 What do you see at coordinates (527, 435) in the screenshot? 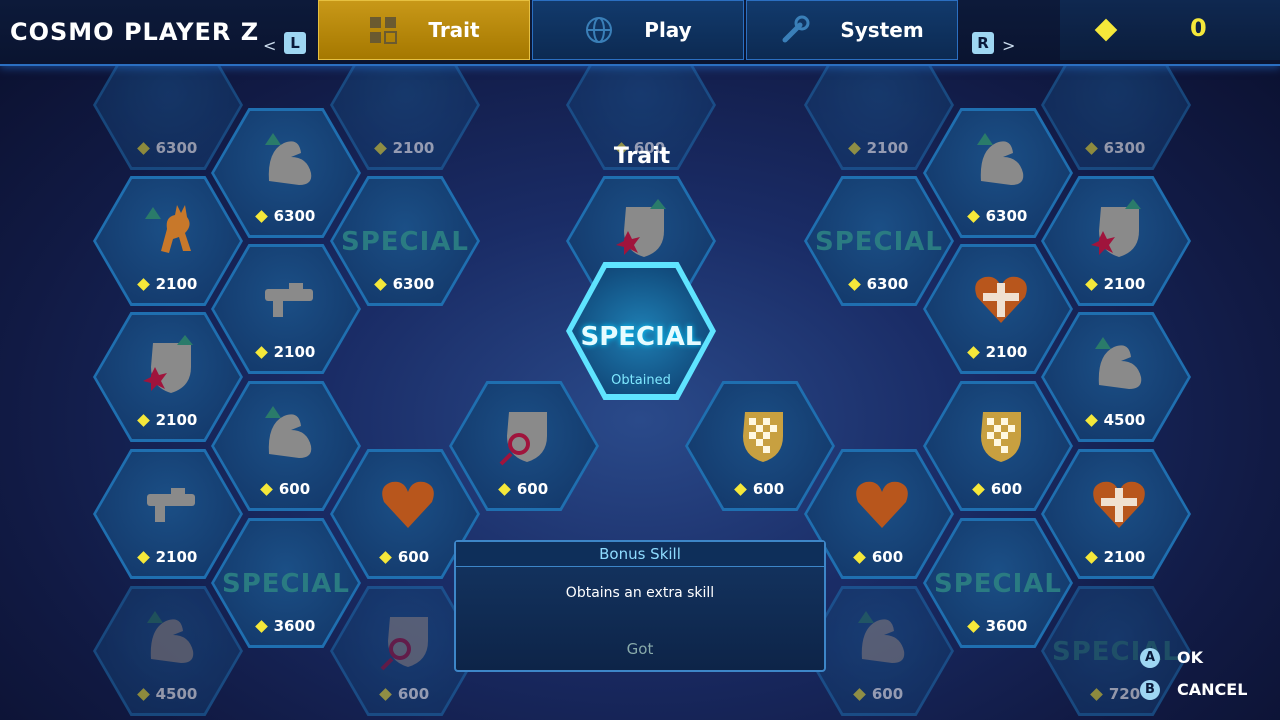
I see `shield-target-icon` at bounding box center [527, 435].